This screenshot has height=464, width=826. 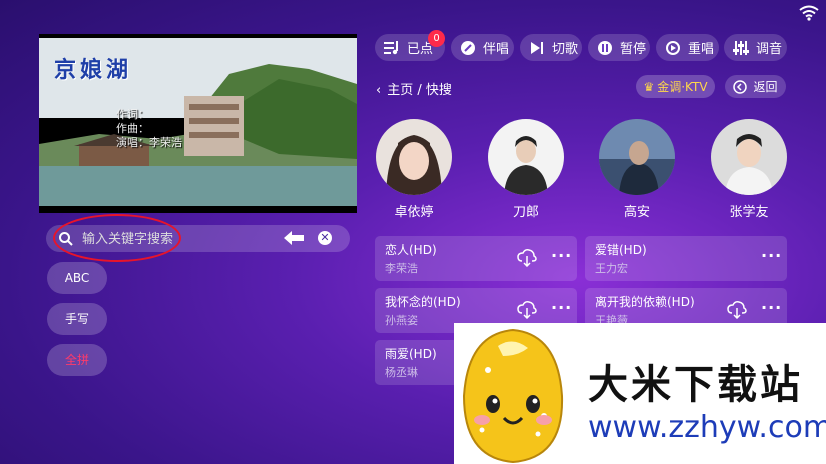 I want to click on artist-card: 刀郎, so click(x=526, y=169).